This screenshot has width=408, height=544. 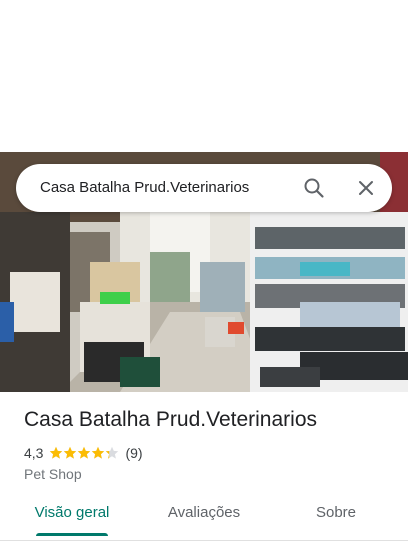 What do you see at coordinates (204, 540) in the screenshot?
I see `tabs-divider` at bounding box center [204, 540].